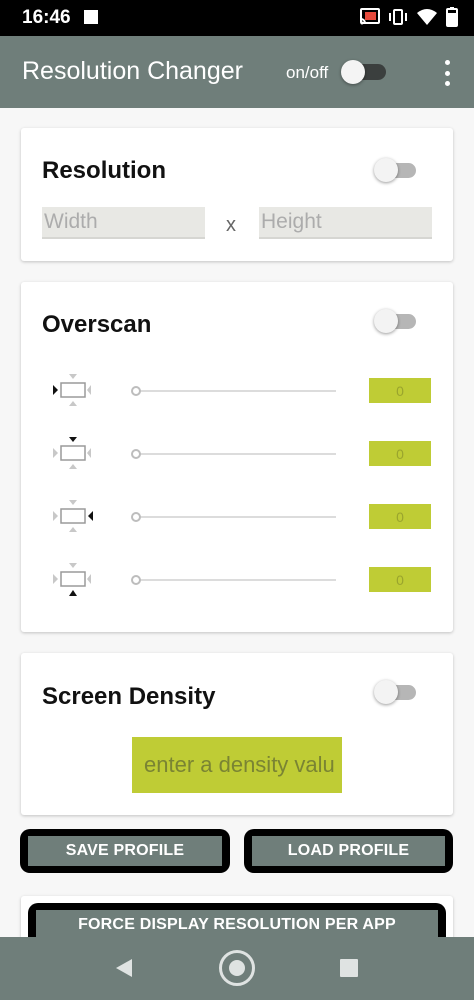 The image size is (474, 1000). I want to click on status-time: 16:46, so click(46, 17).